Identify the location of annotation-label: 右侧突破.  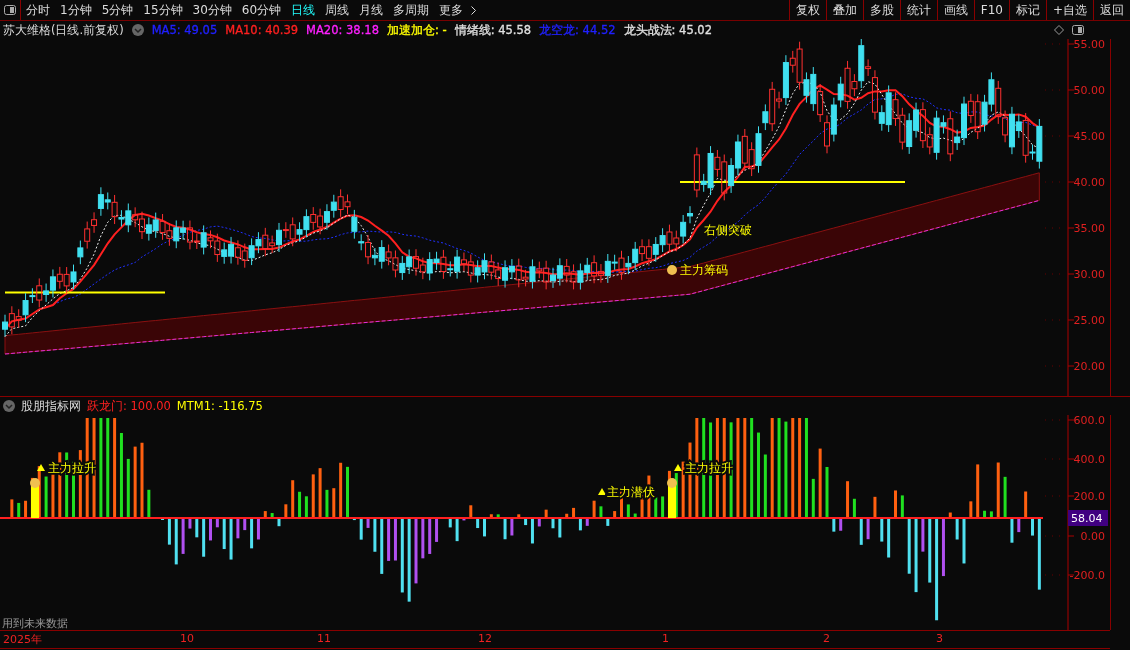
(728, 230).